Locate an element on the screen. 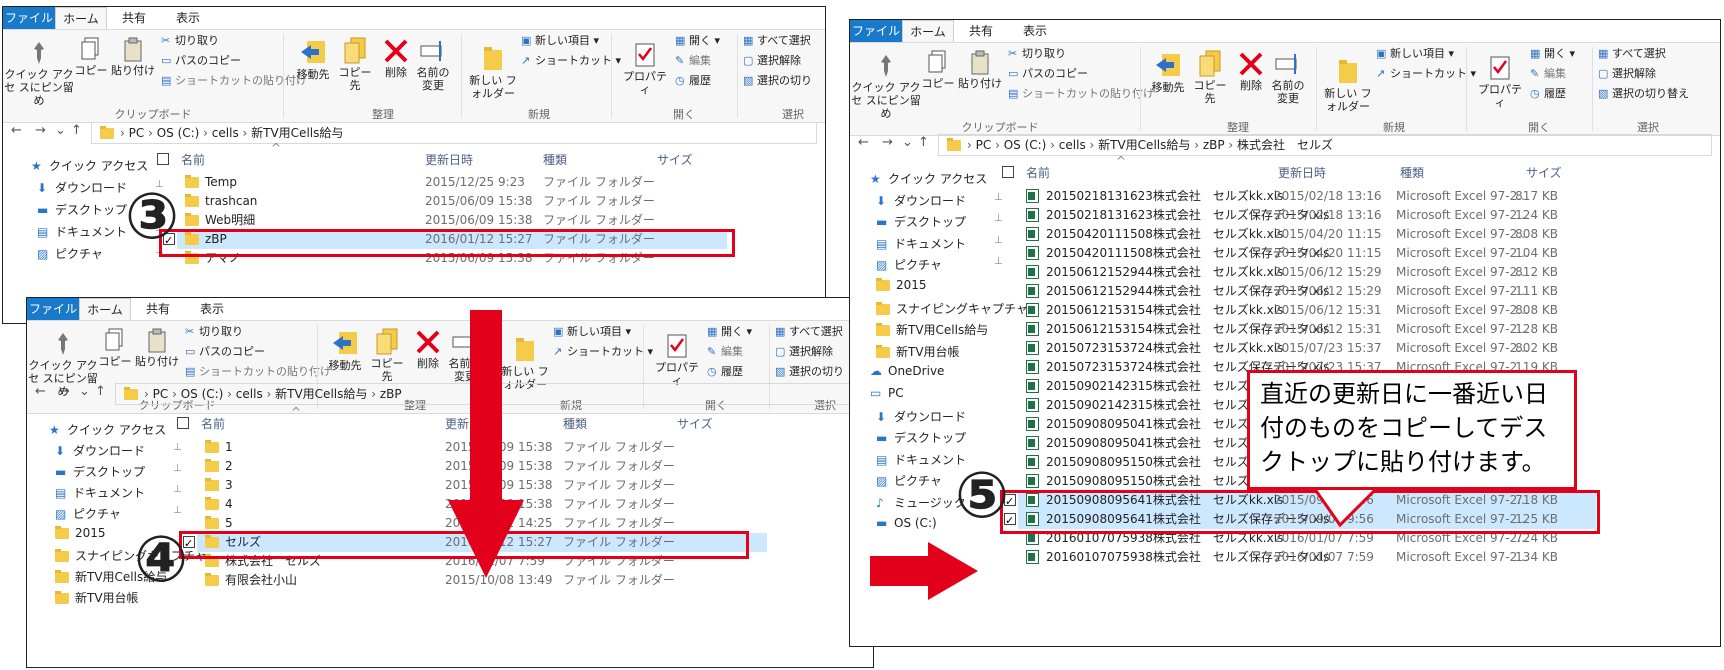 Image resolution: width=1724 pixels, height=670 pixels. folder-row: Temp 2015/12/25 9:23 ファイル フォルダー is located at coordinates (452, 182).